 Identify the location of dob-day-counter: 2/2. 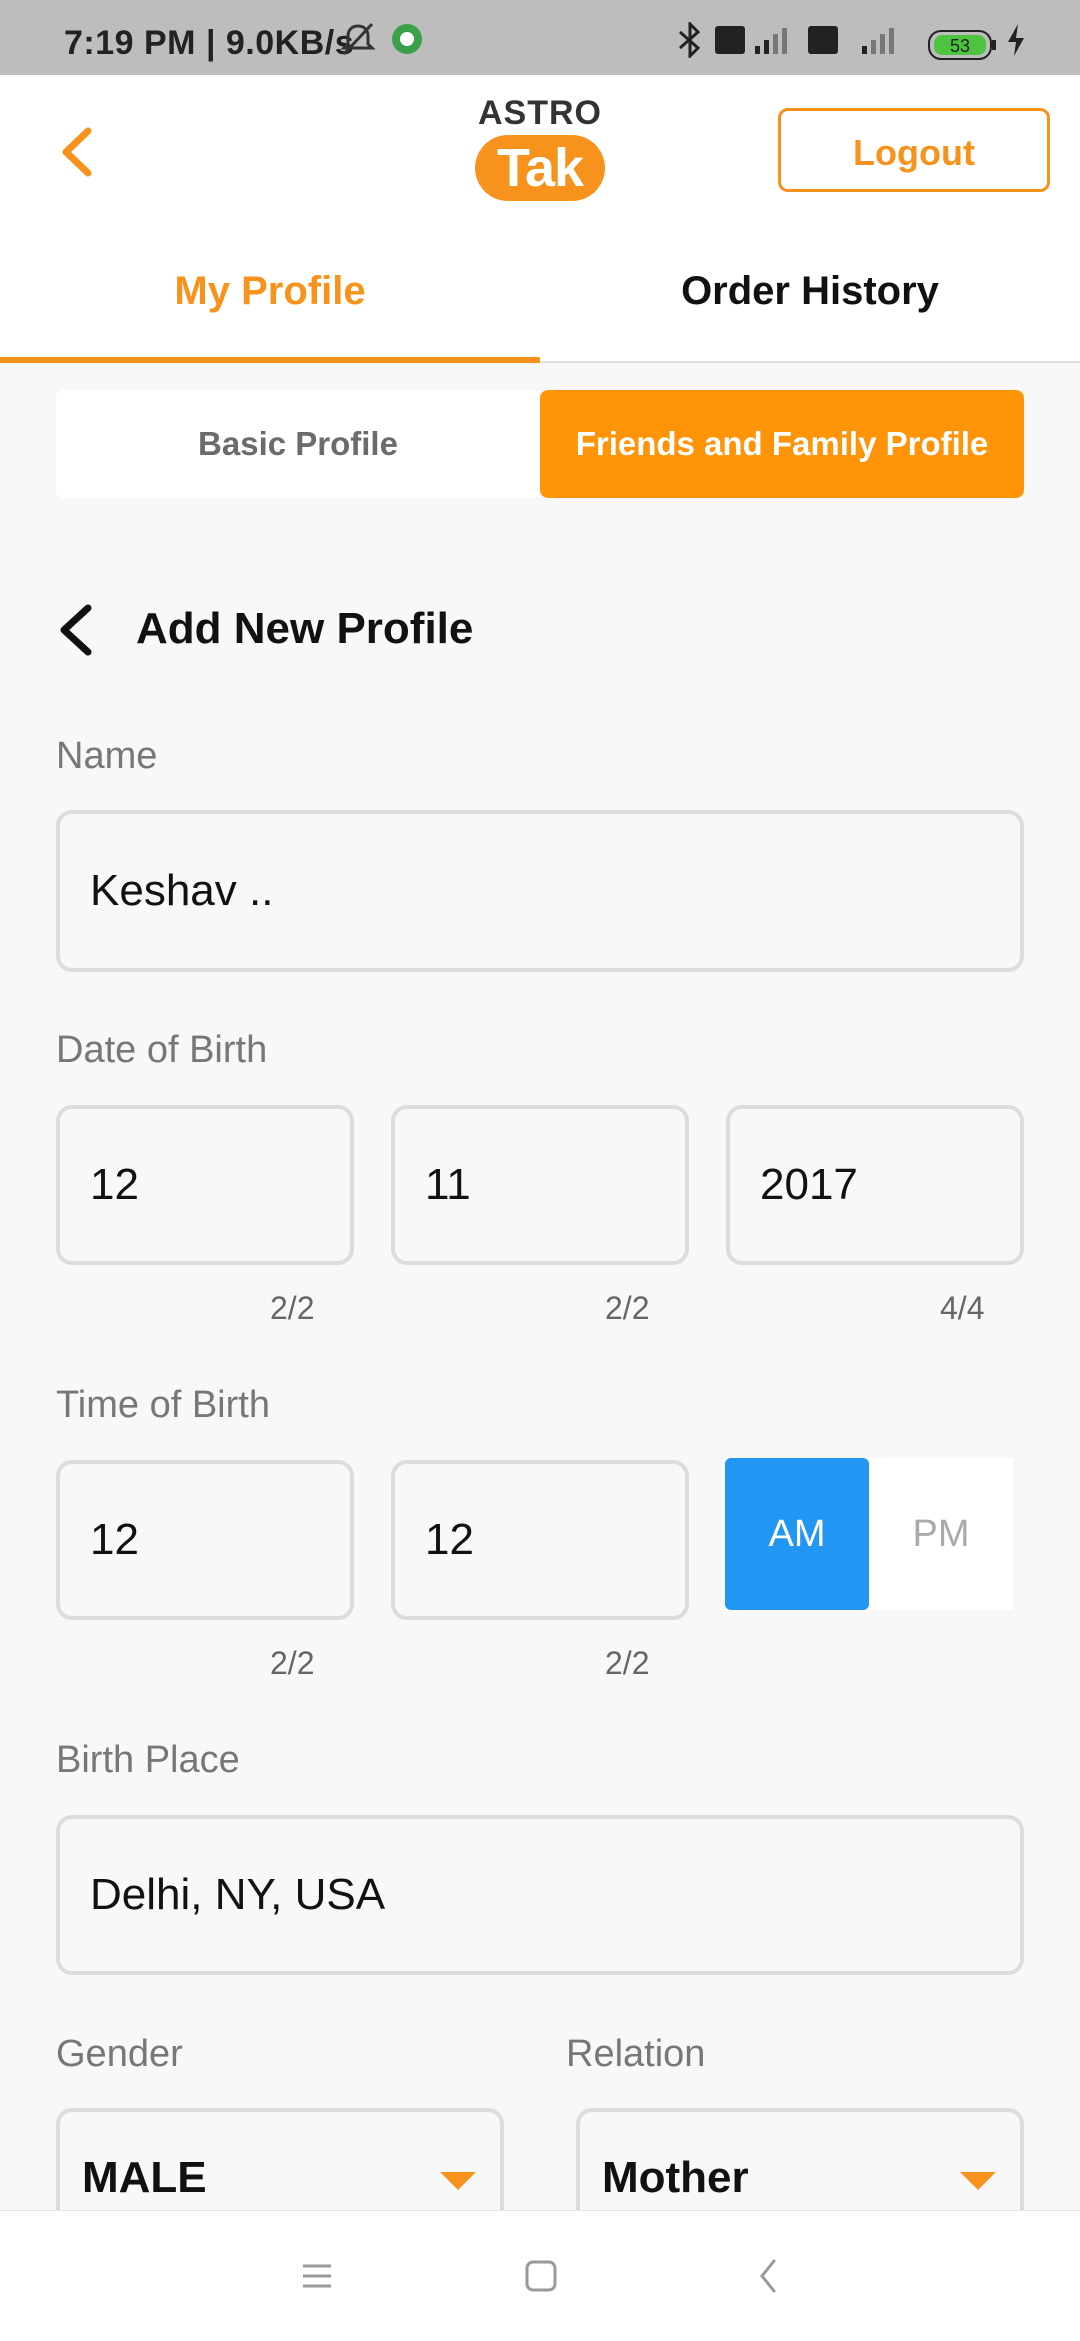
(292, 1308).